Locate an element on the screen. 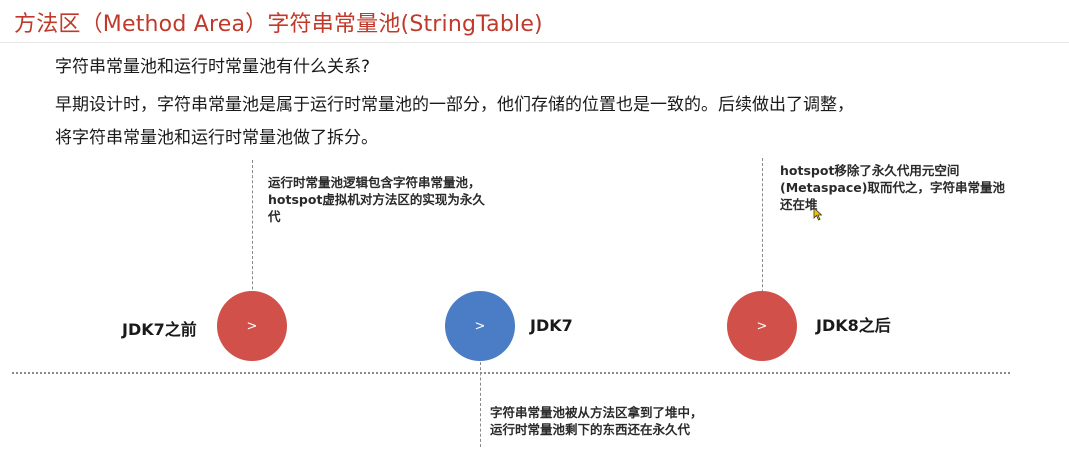 The image size is (1069, 474). connector-jdk7 is located at coordinates (480, 402).